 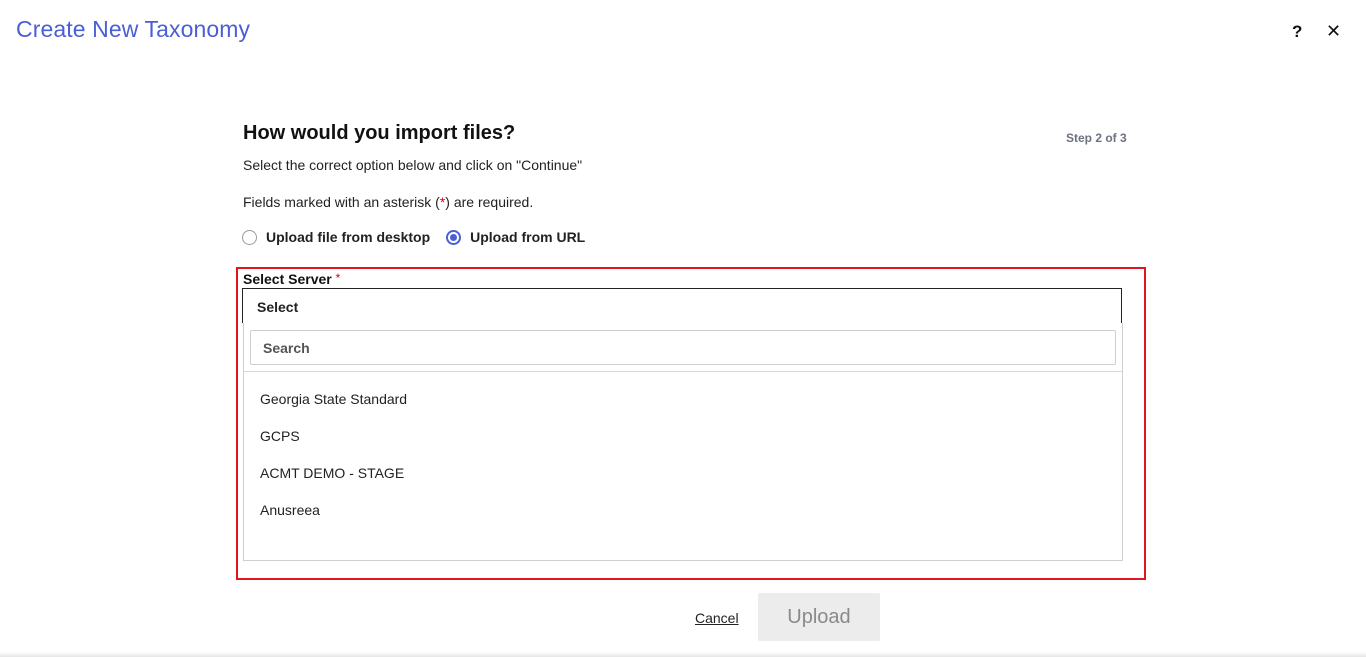 I want to click on server-search-field, so click(x=683, y=347).